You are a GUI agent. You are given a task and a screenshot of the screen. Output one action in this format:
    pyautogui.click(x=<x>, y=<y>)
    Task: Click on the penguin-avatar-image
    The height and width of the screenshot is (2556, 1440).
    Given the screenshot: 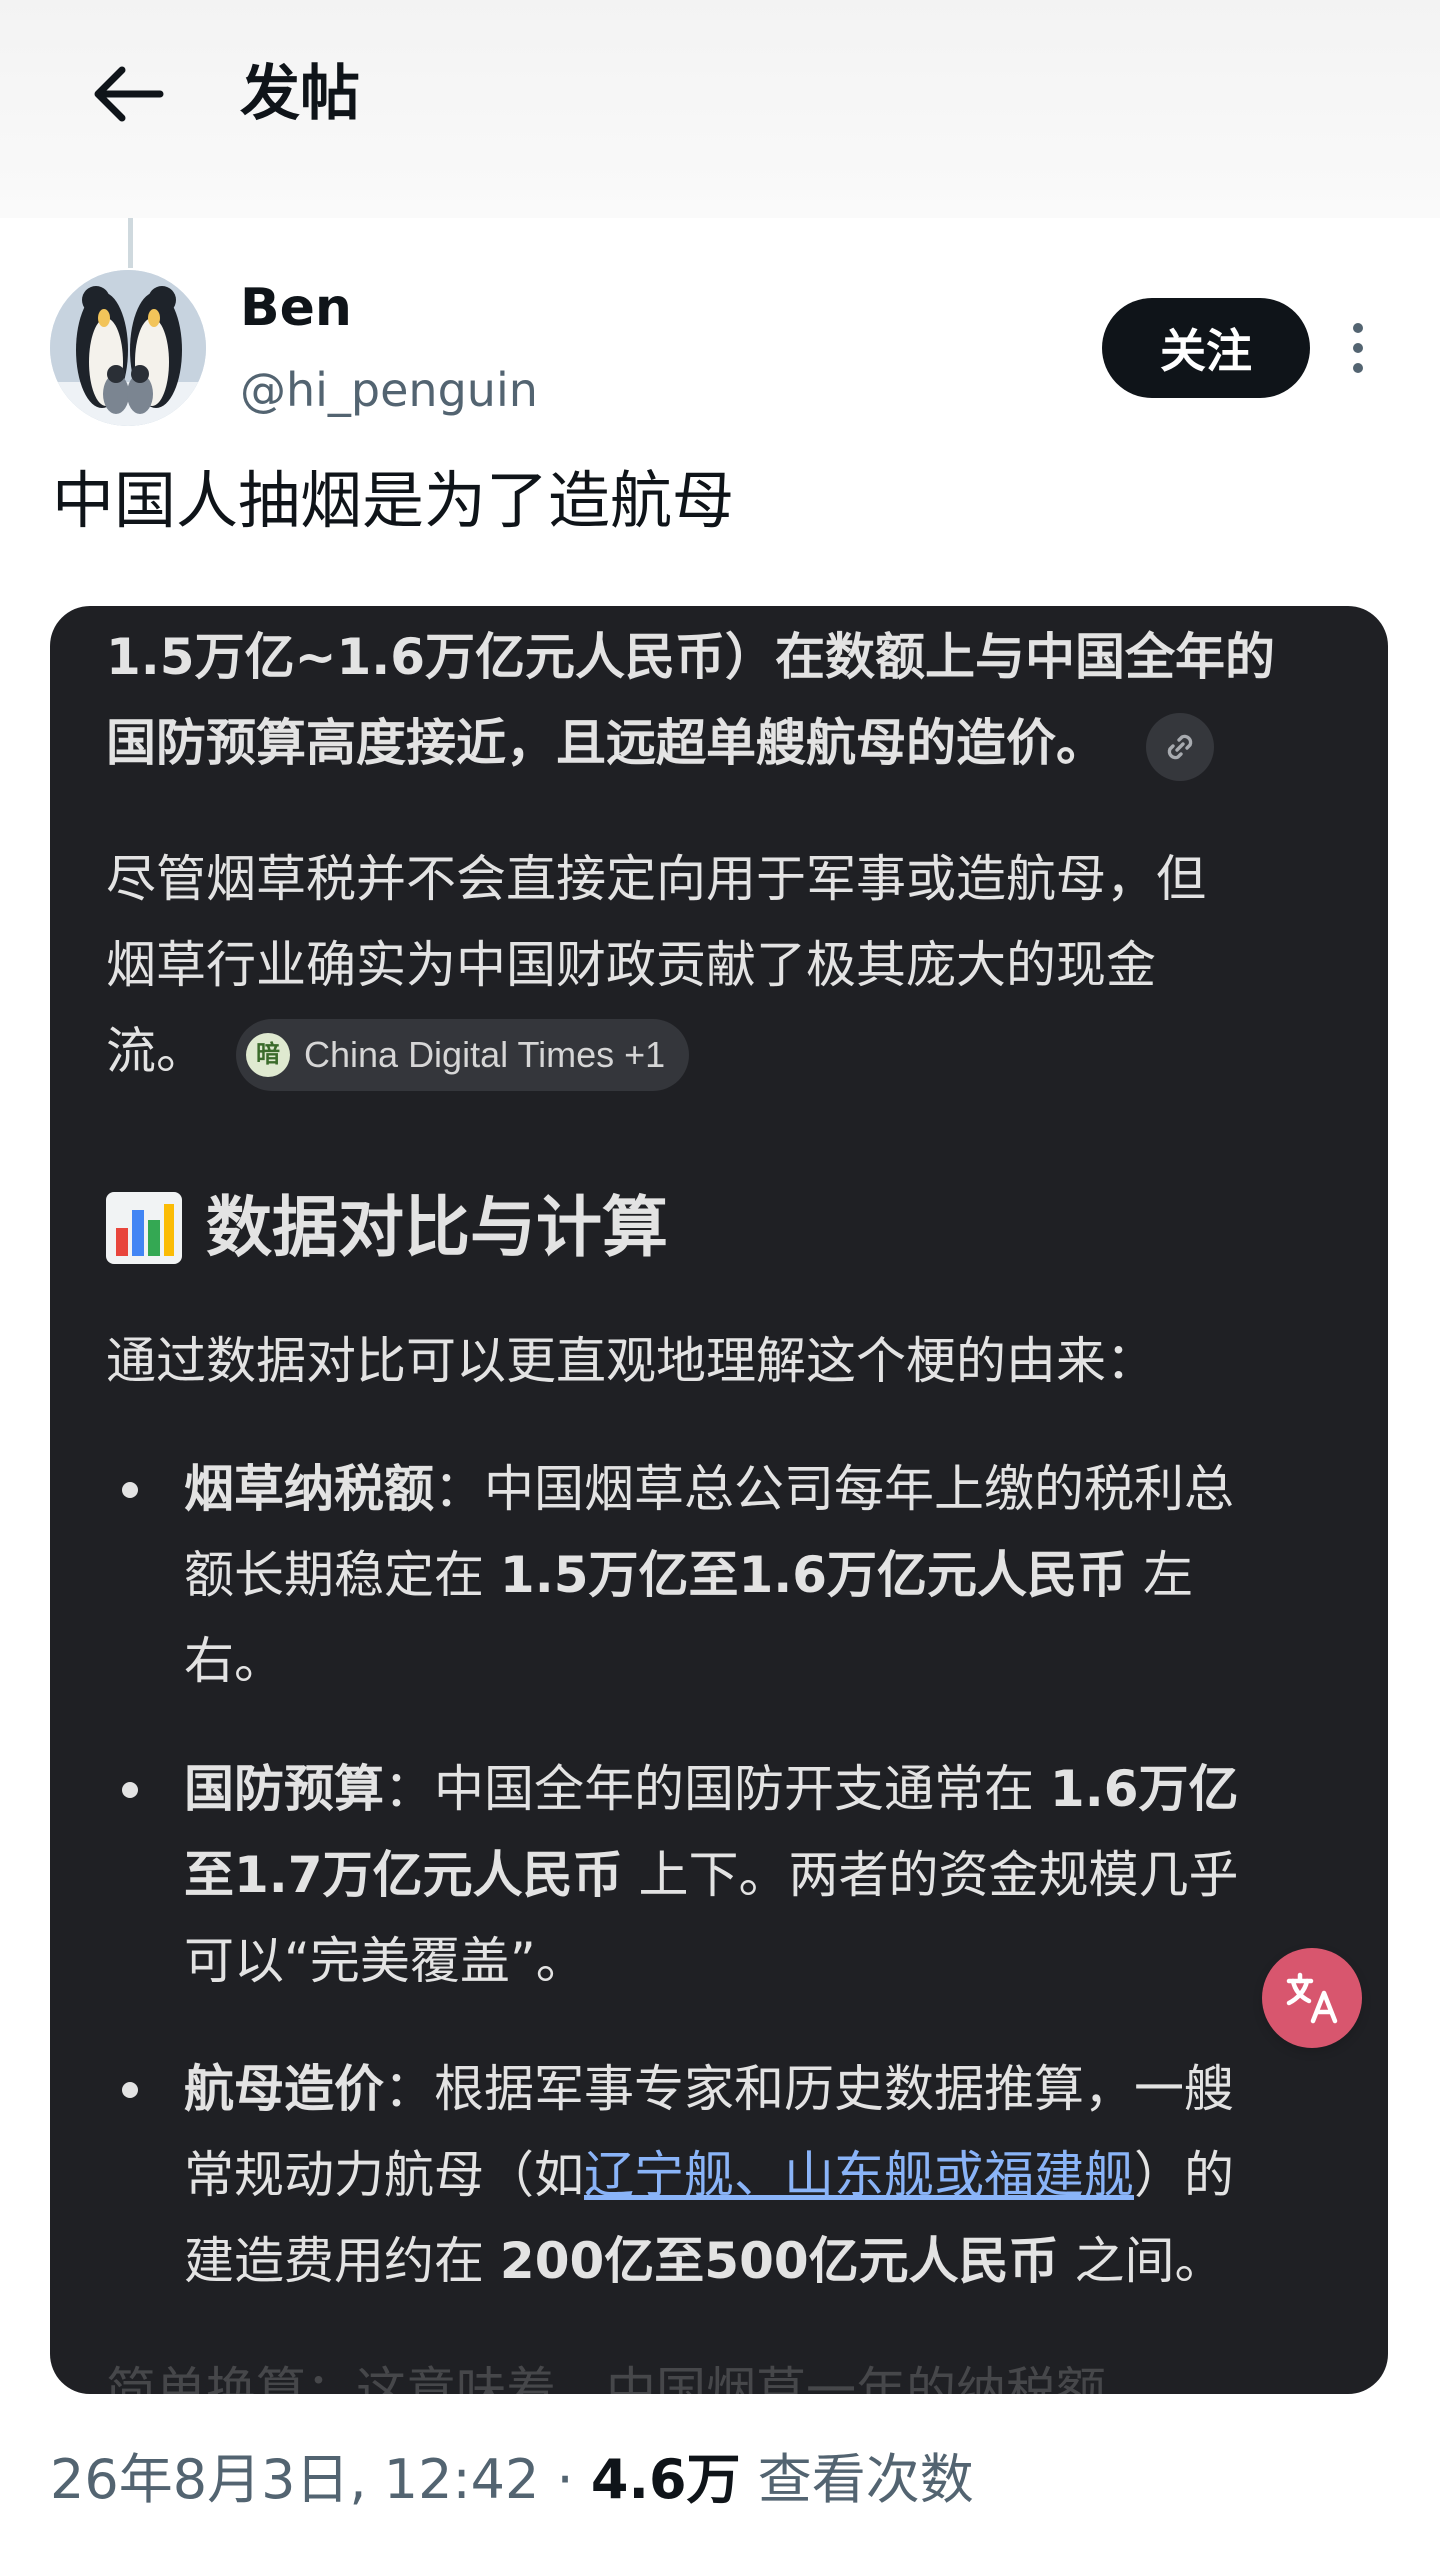 What is the action you would take?
    pyautogui.click(x=128, y=348)
    